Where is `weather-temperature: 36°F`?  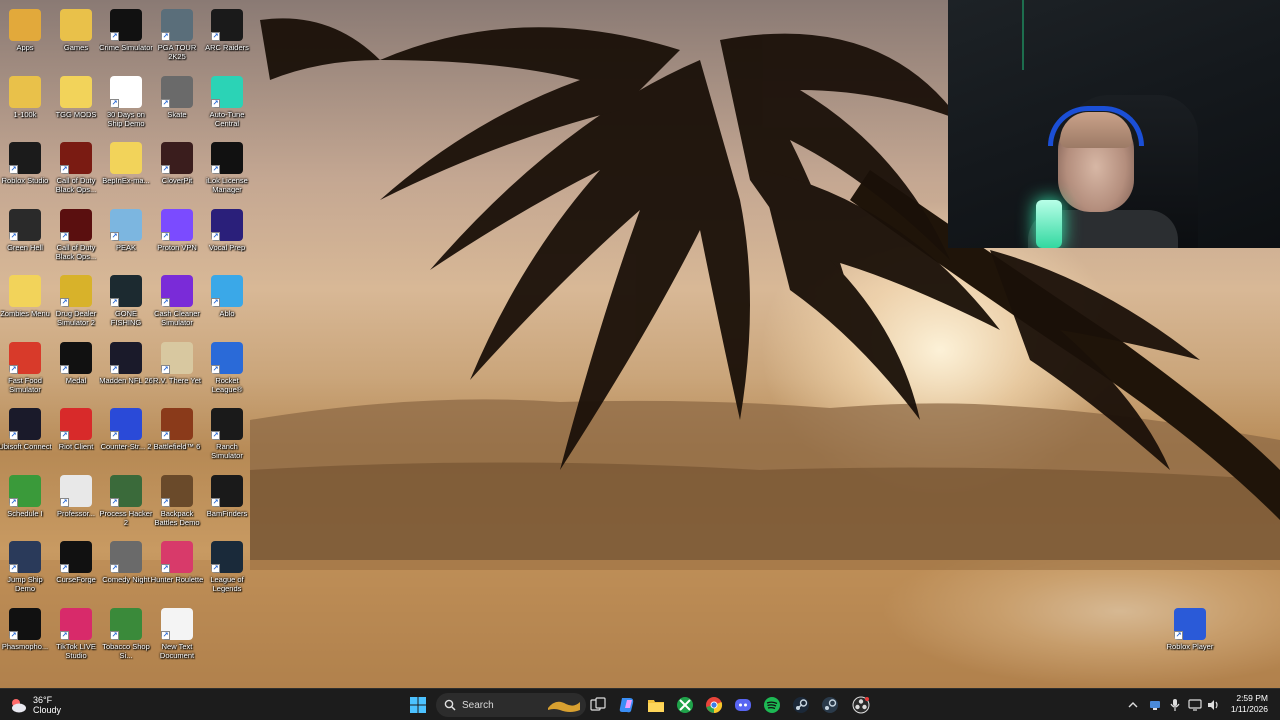
weather-temperature: 36°F is located at coordinates (43, 699).